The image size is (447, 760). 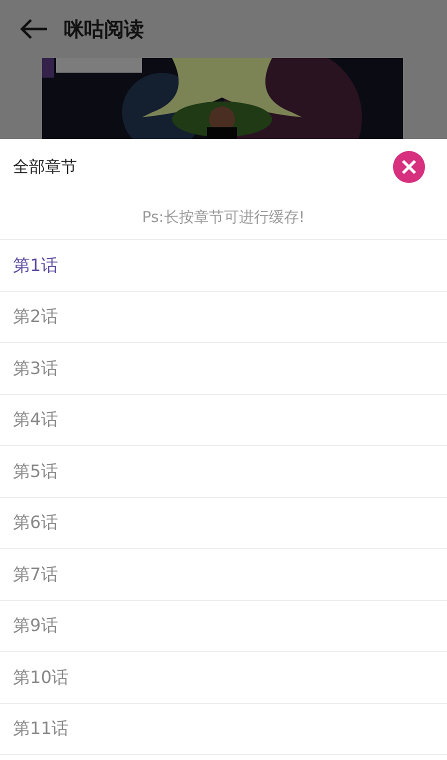 I want to click on close-icon, so click(x=409, y=167).